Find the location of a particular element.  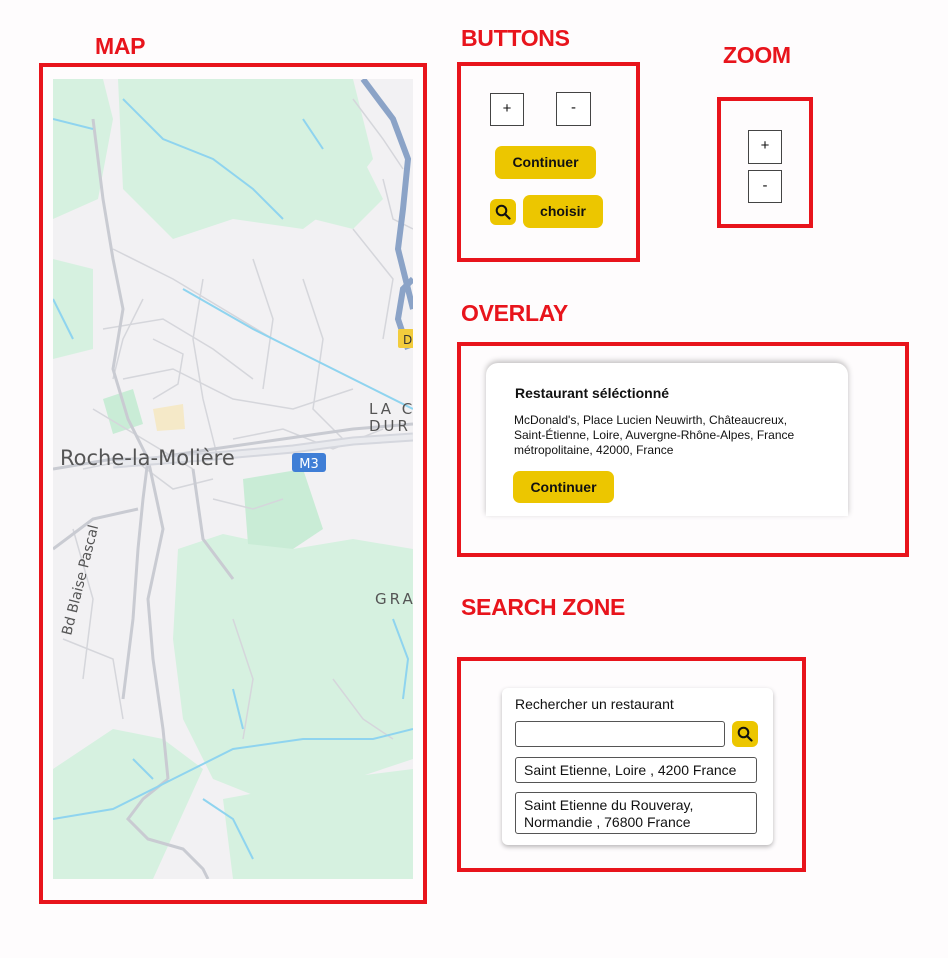

search-label: Rechercher un restaurant is located at coordinates (594, 704).